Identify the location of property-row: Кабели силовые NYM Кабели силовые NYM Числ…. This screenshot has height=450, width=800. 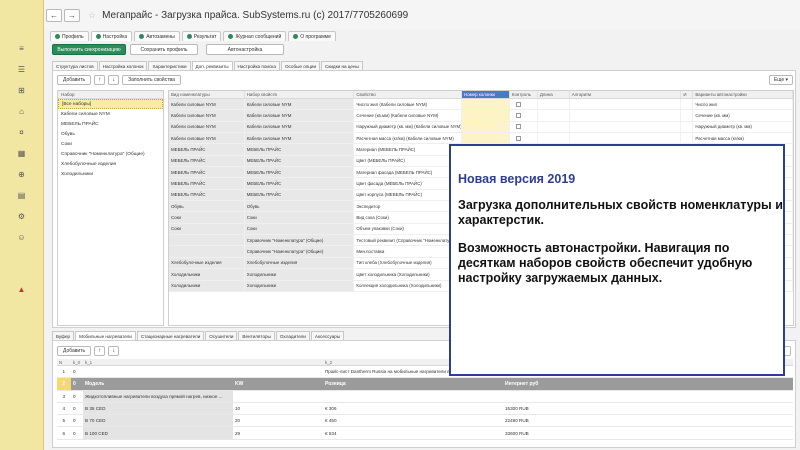
(481, 105).